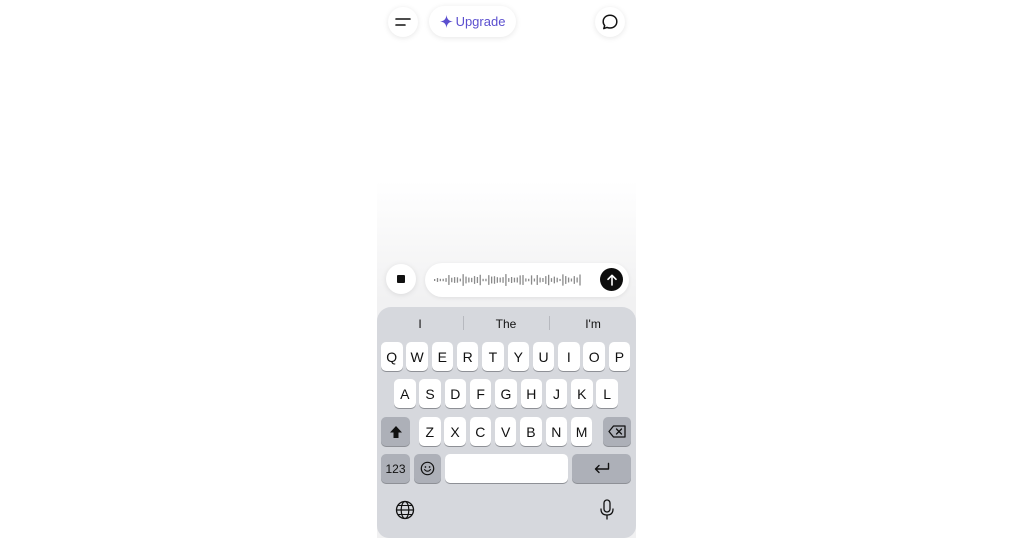 The height and width of the screenshot is (538, 1024). What do you see at coordinates (556, 431) in the screenshot?
I see `key-n: N` at bounding box center [556, 431].